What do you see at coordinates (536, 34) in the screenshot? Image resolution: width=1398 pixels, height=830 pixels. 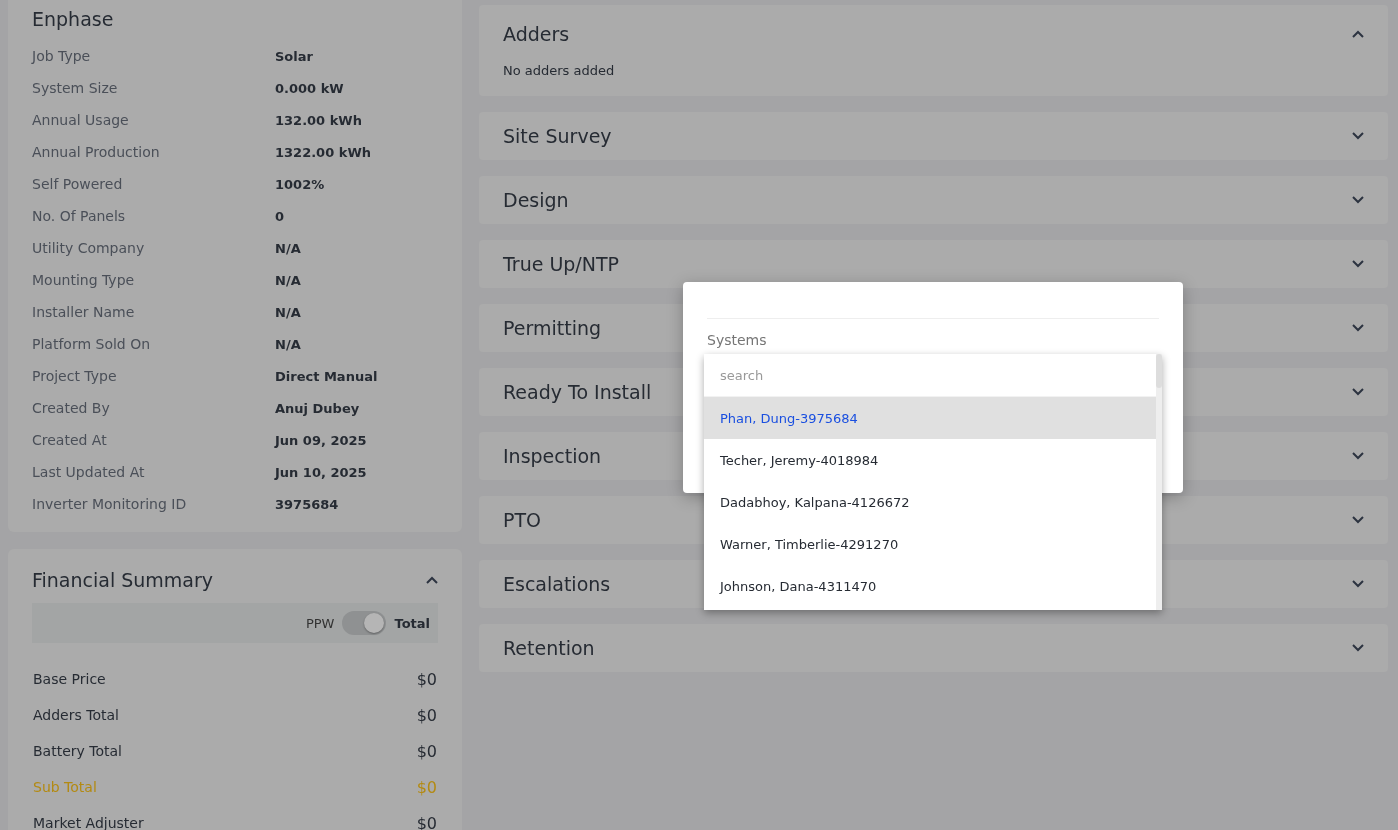 I see `panel-title: Adders` at bounding box center [536, 34].